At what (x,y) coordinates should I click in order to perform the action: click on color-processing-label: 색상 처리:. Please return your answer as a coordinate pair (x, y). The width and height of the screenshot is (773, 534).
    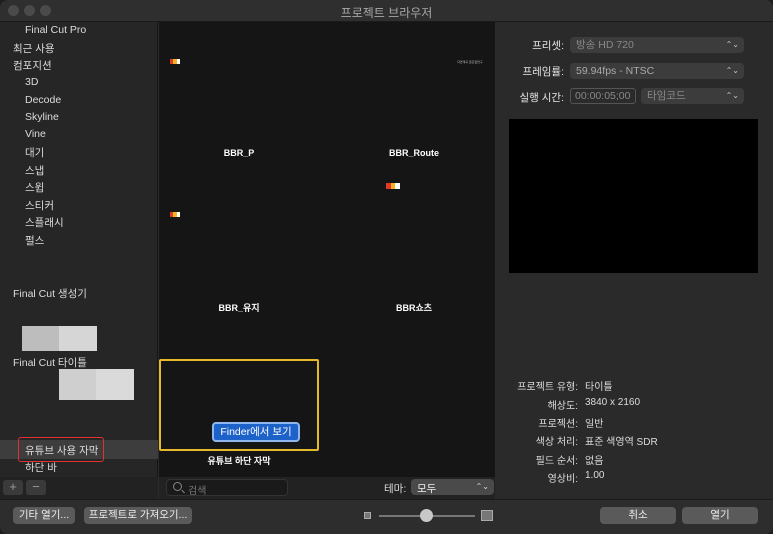
    Looking at the image, I should click on (556, 442).